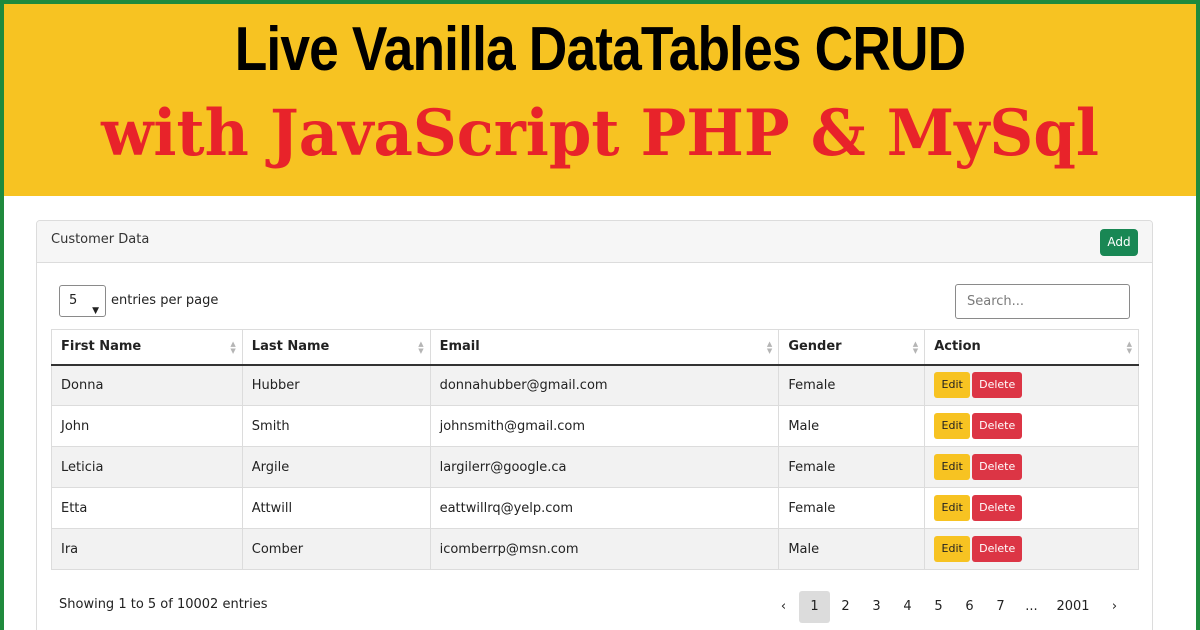 The width and height of the screenshot is (1200, 630). I want to click on cell-email: donnahubber@gmail.com, so click(604, 385).